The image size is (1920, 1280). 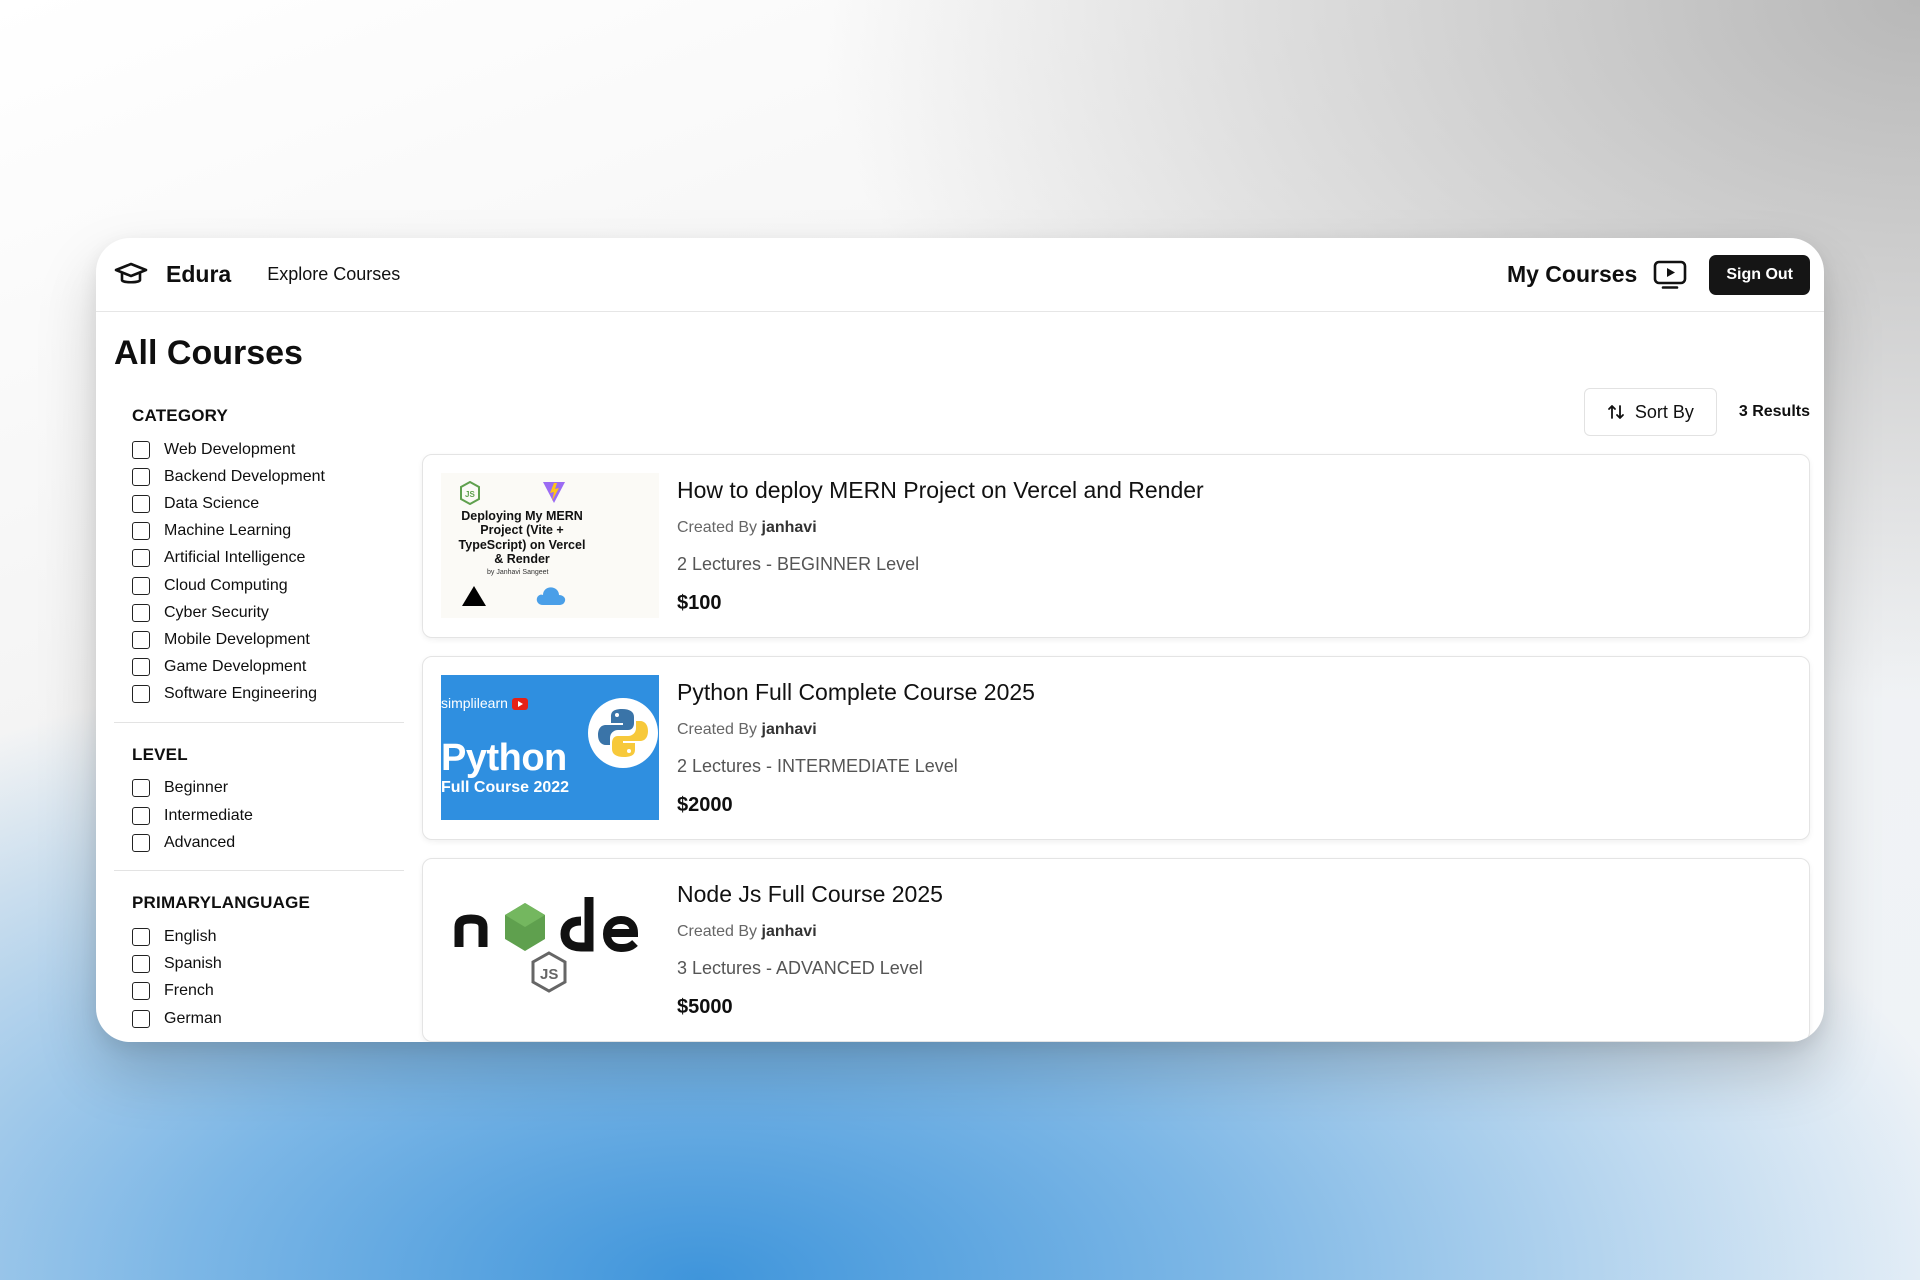 I want to click on filter-option: Advanced, so click(x=268, y=842).